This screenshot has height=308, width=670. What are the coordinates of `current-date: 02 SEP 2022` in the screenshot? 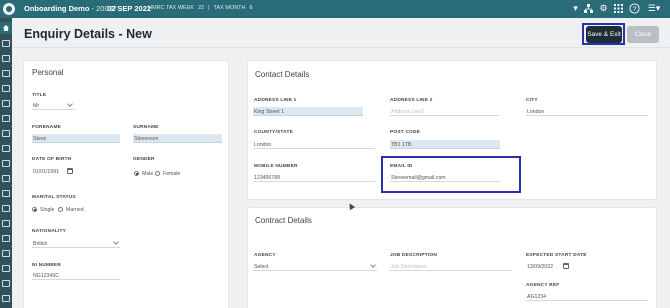 It's located at (129, 8).